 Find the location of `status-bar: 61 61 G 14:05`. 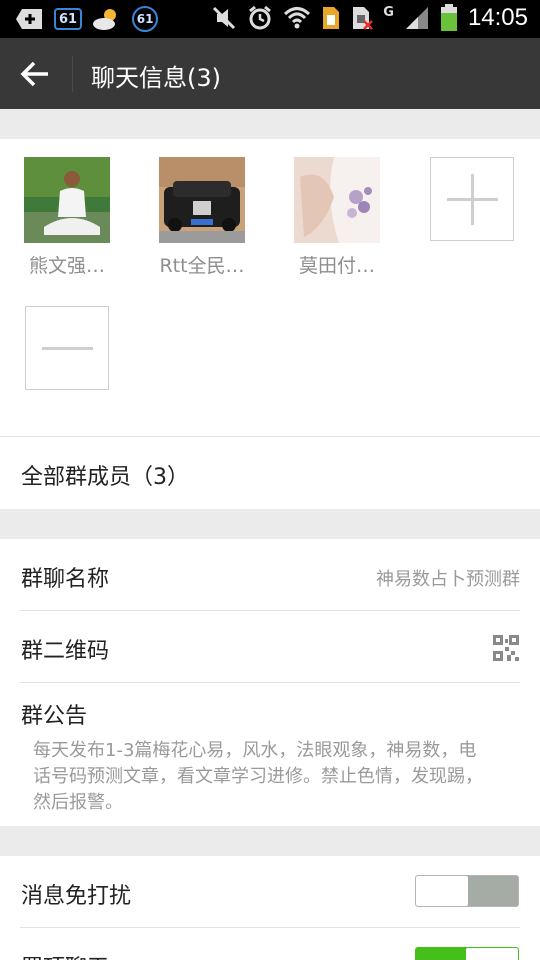

status-bar: 61 61 G 14:05 is located at coordinates (270, 19).